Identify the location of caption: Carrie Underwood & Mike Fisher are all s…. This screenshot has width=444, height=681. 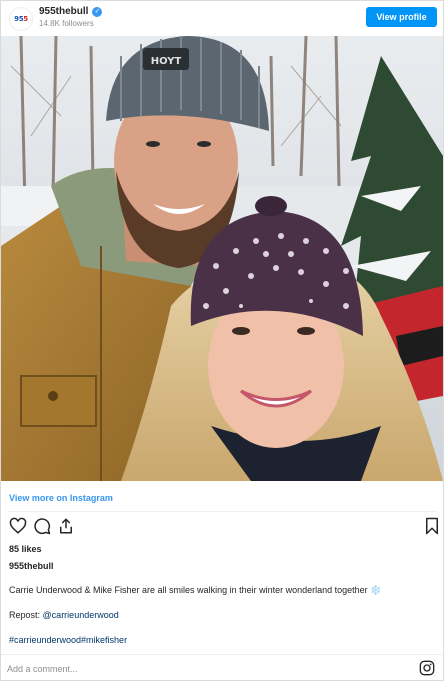
(195, 590).